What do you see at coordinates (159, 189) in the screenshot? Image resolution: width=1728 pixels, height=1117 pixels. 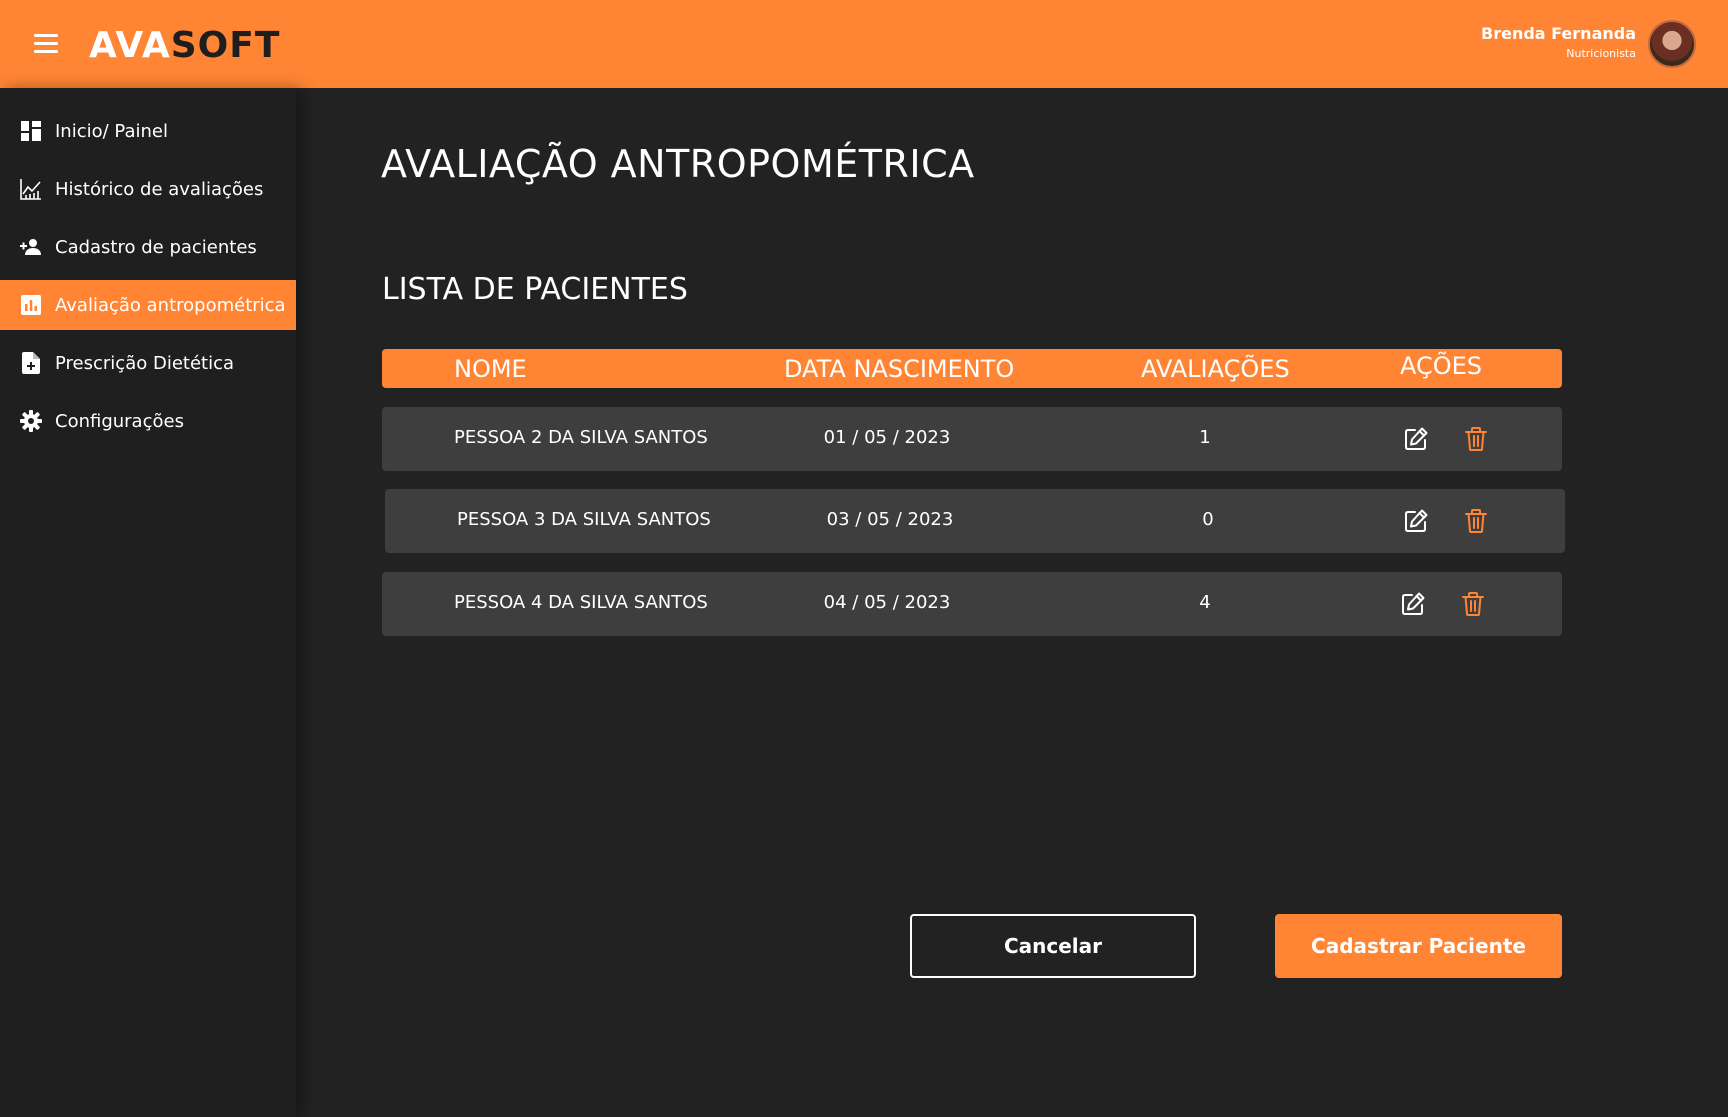 I see `sidebar-item-label: Histórico de avaliações` at bounding box center [159, 189].